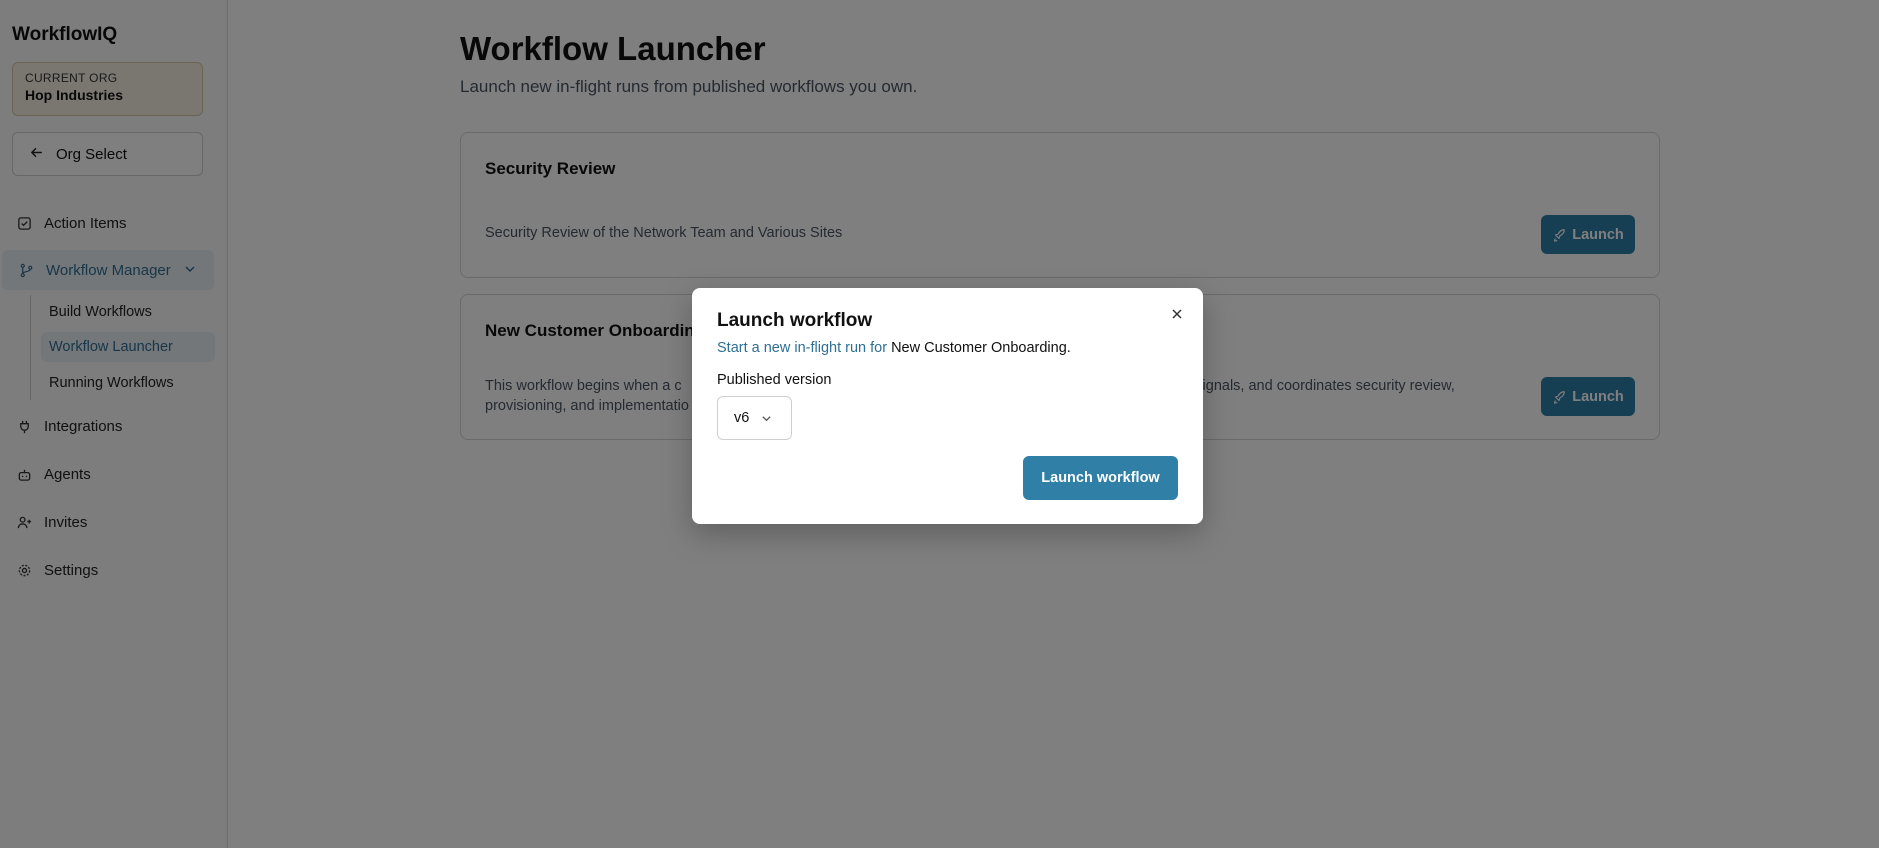 The width and height of the screenshot is (1879, 848). Describe the element at coordinates (804, 348) in the screenshot. I see `dialog-subtitle-prefix: Start a new in-flight run for` at that location.